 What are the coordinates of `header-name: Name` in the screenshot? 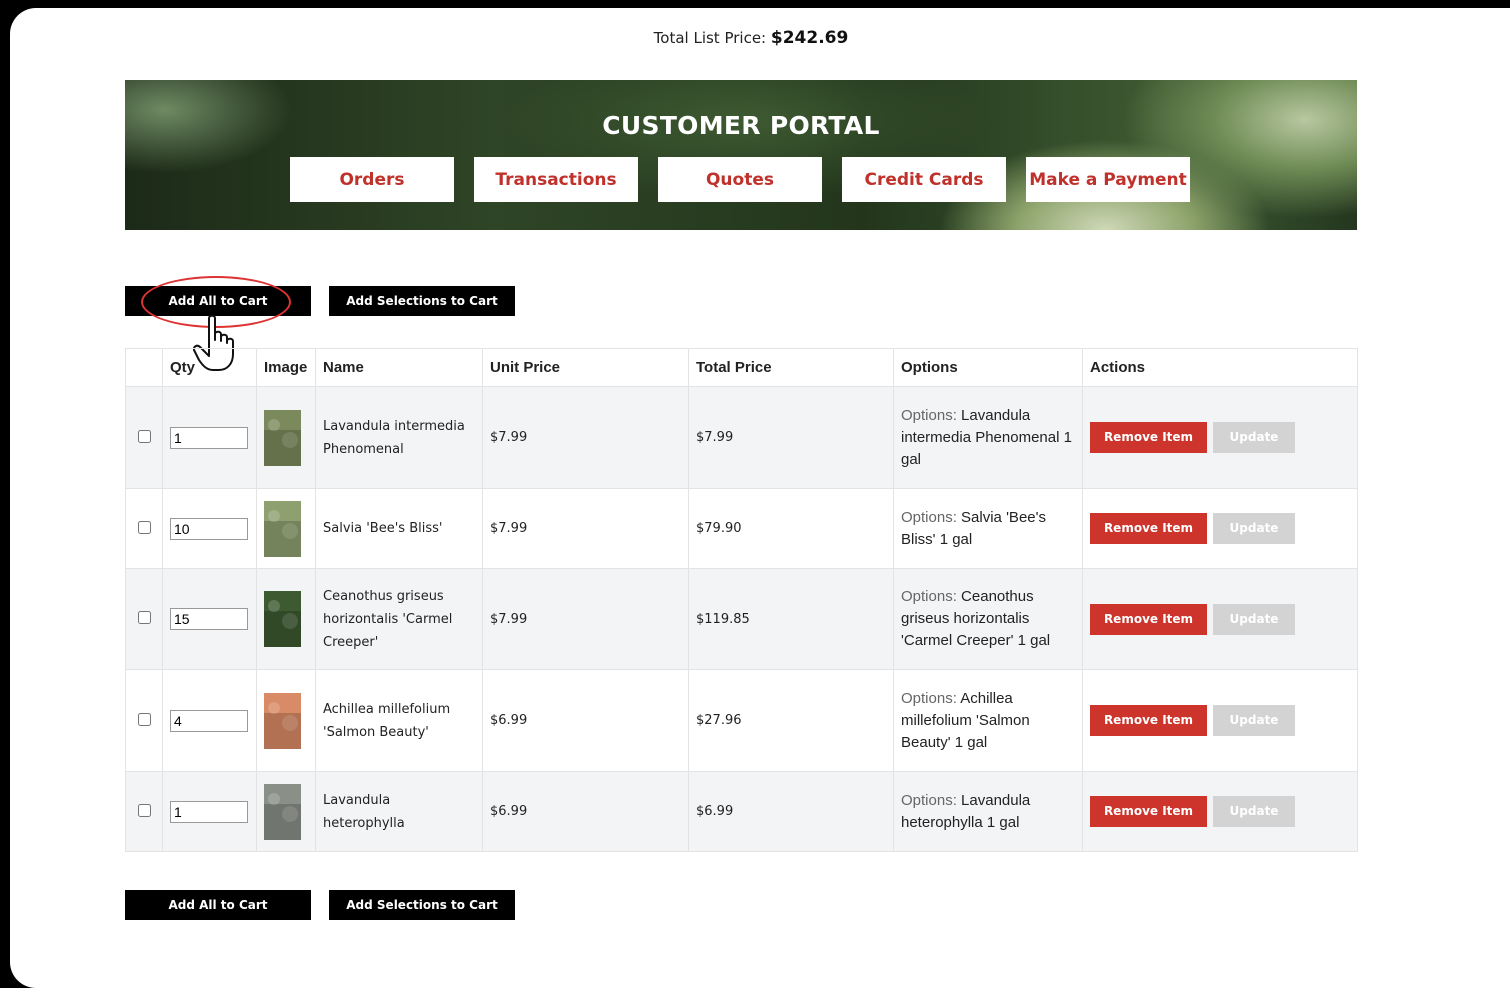 It's located at (399, 367).